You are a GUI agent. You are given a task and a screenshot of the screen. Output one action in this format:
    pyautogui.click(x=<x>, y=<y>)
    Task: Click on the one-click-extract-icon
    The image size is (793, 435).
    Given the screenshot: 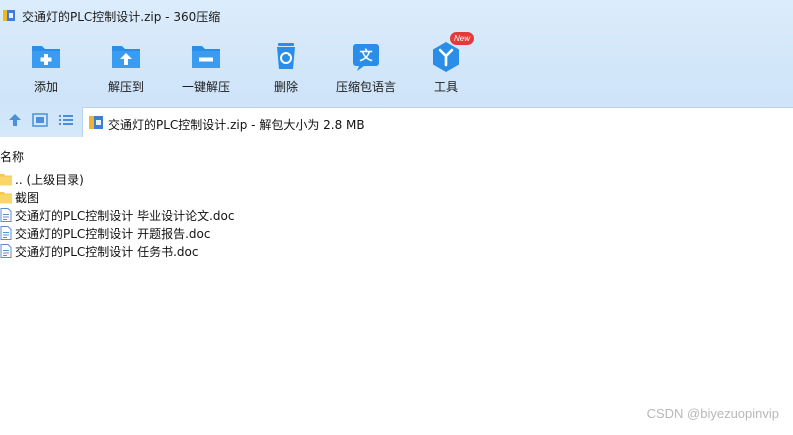 What is the action you would take?
    pyautogui.click(x=206, y=57)
    